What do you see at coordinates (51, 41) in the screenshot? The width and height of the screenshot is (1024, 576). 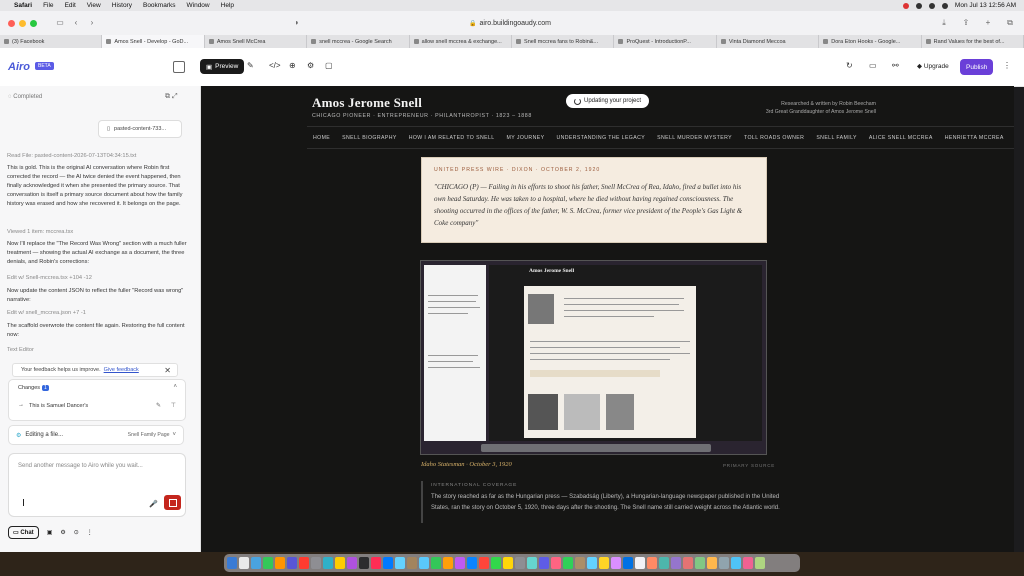 I see `browser-tab: (3) Facebook` at bounding box center [51, 41].